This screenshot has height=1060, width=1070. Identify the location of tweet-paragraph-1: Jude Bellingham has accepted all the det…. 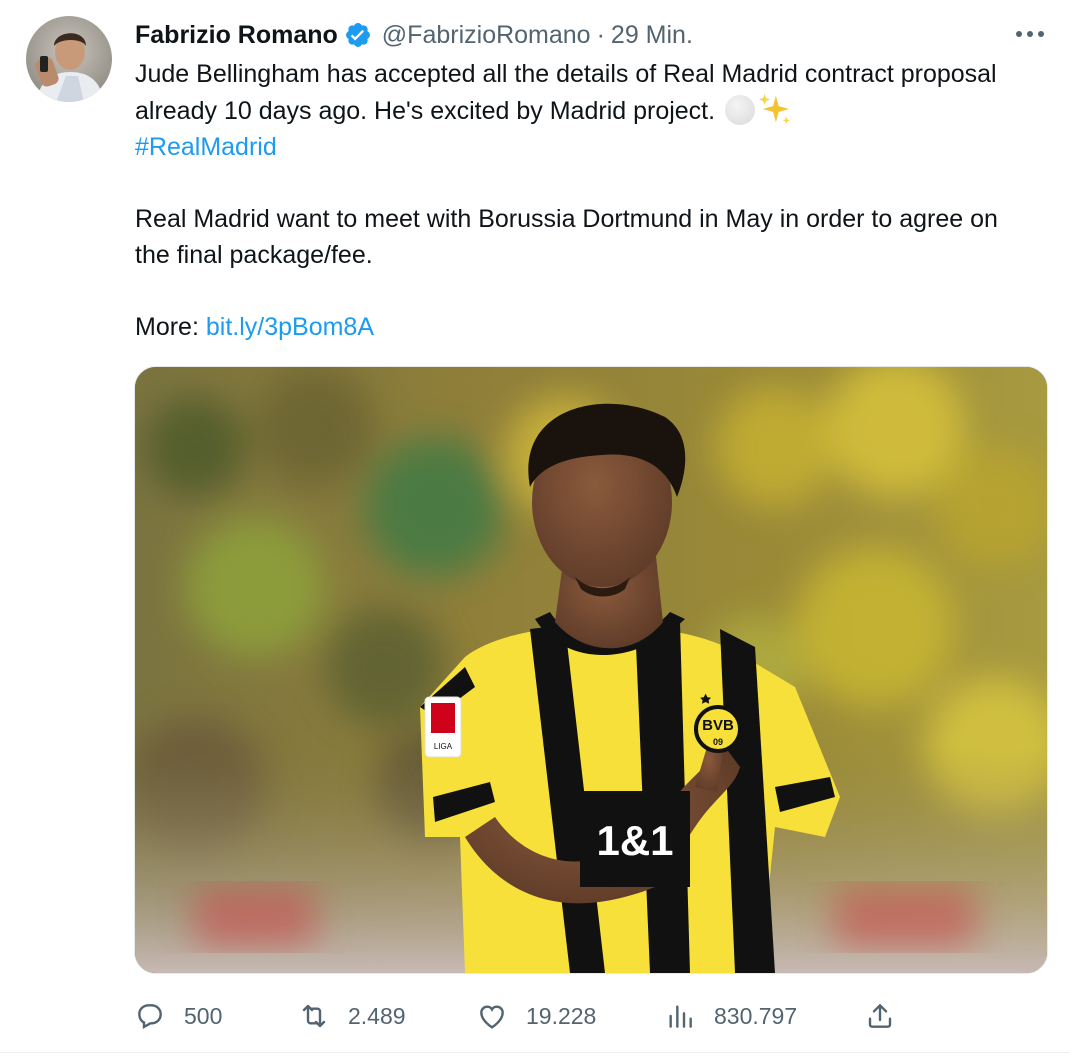
(585, 110).